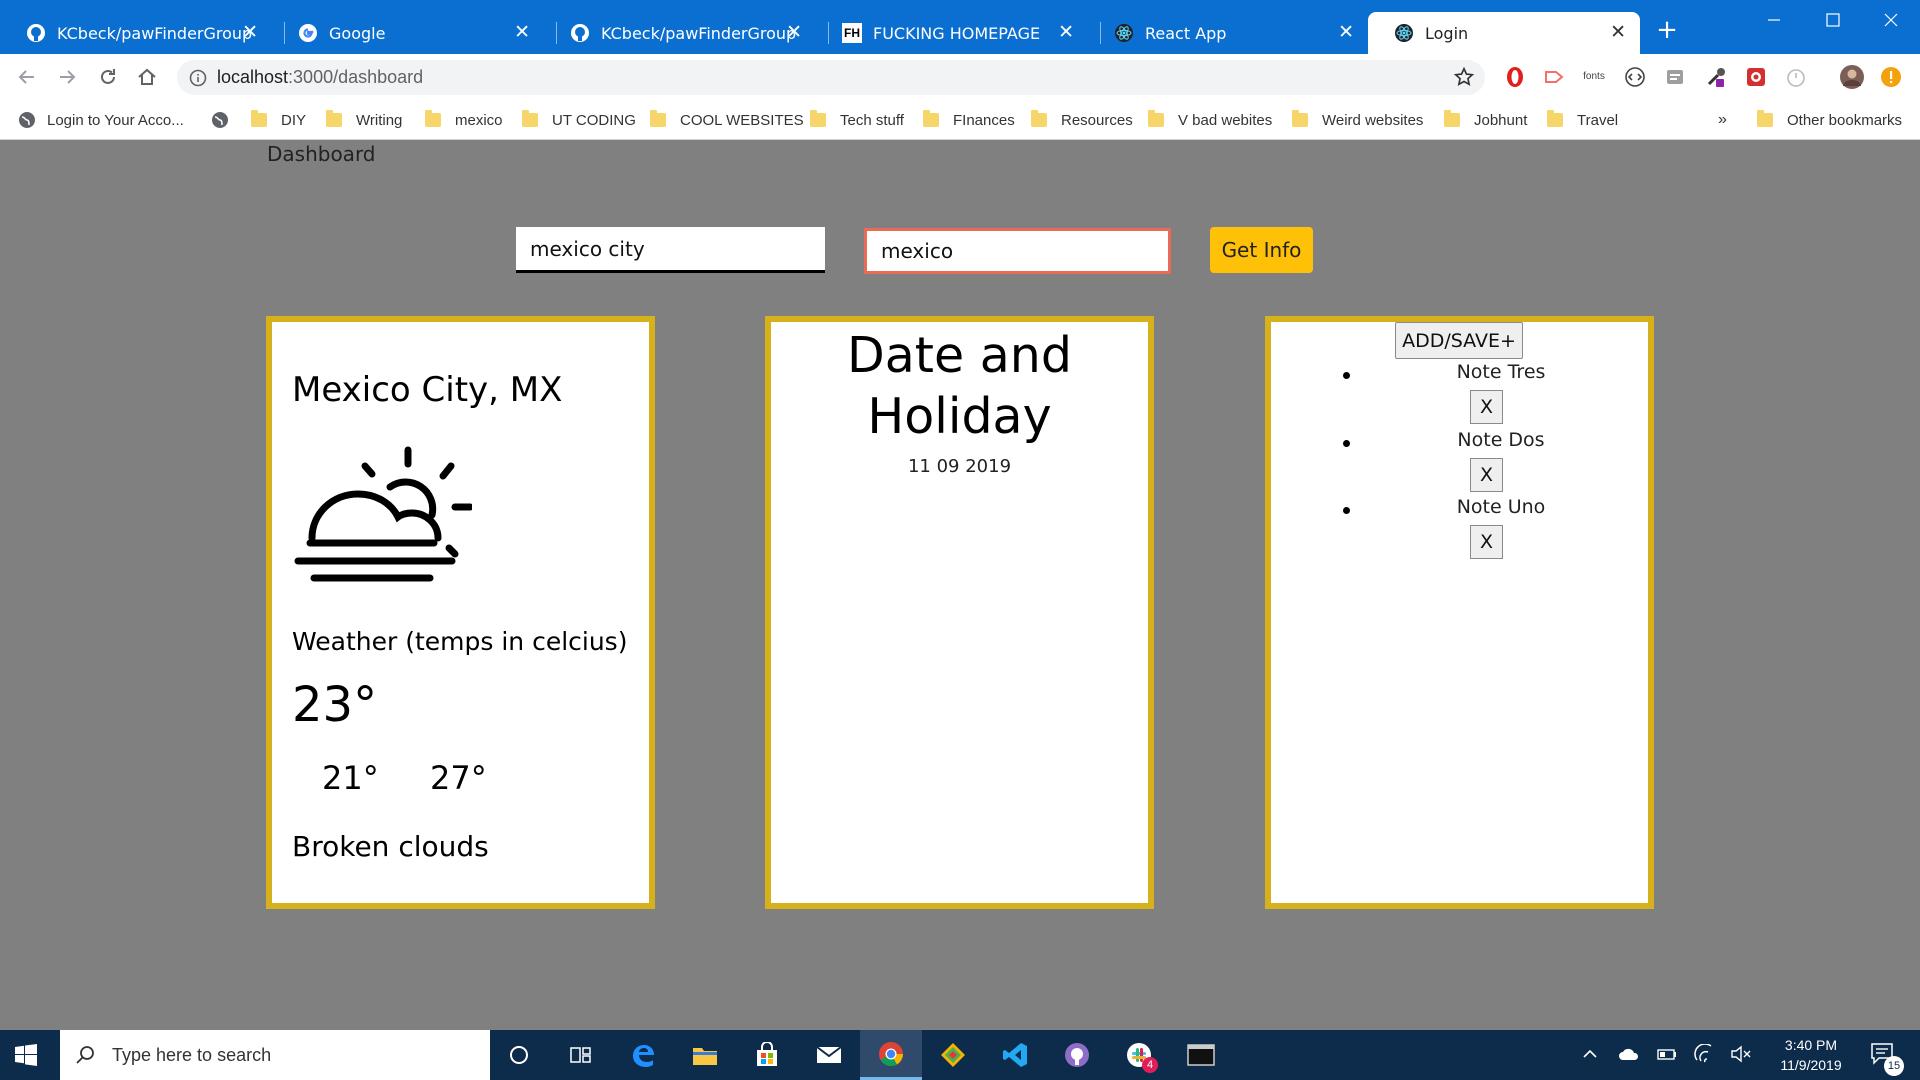 This screenshot has width=1920, height=1080. What do you see at coordinates (1459, 463) in the screenshot?
I see `list-item: Note Dos X` at bounding box center [1459, 463].